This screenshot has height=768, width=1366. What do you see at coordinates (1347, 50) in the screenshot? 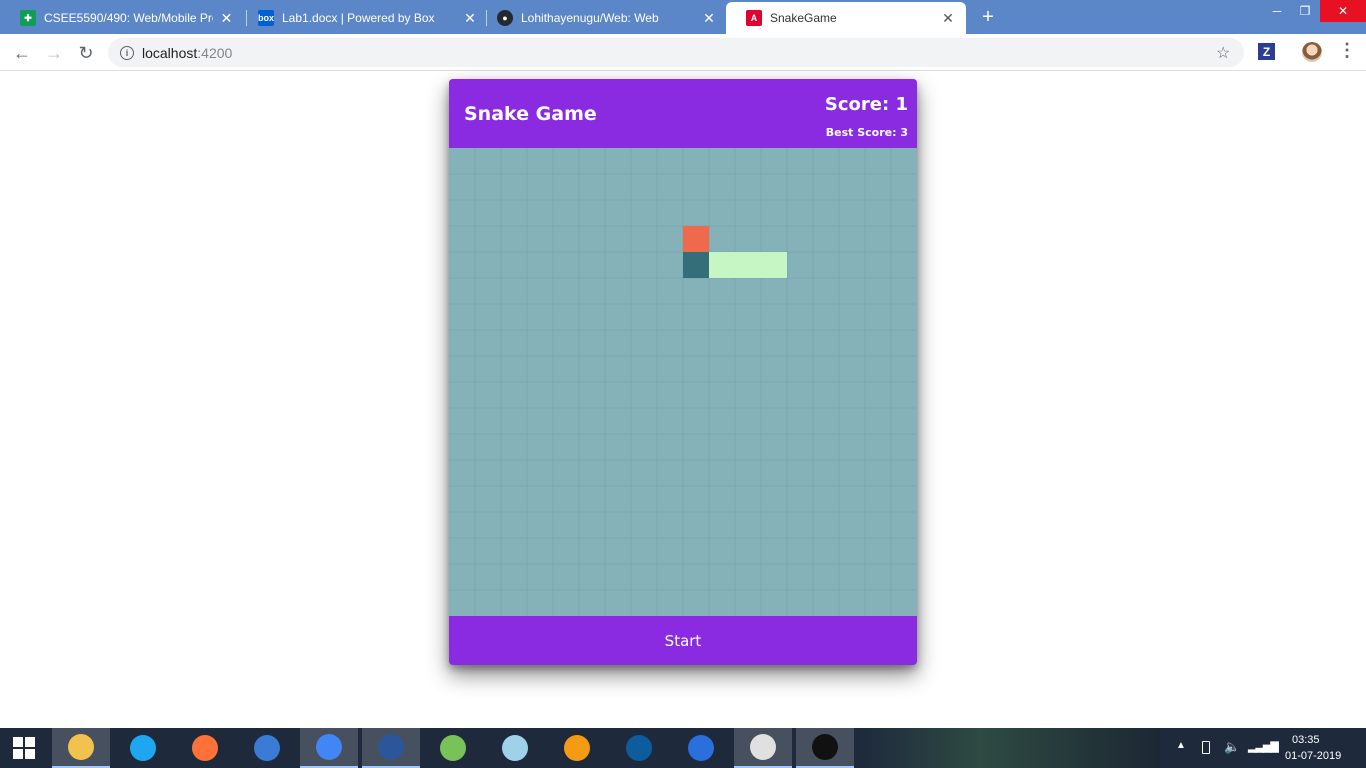
I see `menu-dots-icon: ⋮` at bounding box center [1347, 50].